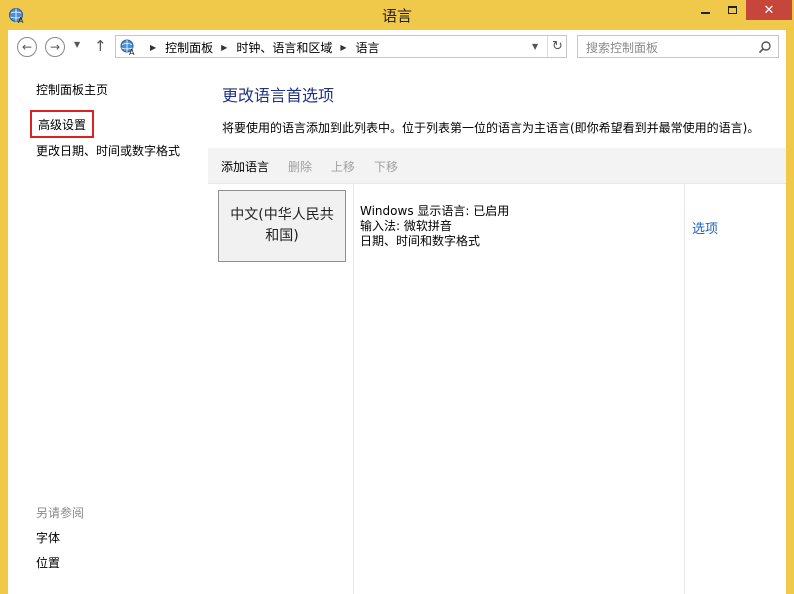 Image resolution: width=794 pixels, height=594 pixels. What do you see at coordinates (705, 227) in the screenshot?
I see `language-options-link: 选项` at bounding box center [705, 227].